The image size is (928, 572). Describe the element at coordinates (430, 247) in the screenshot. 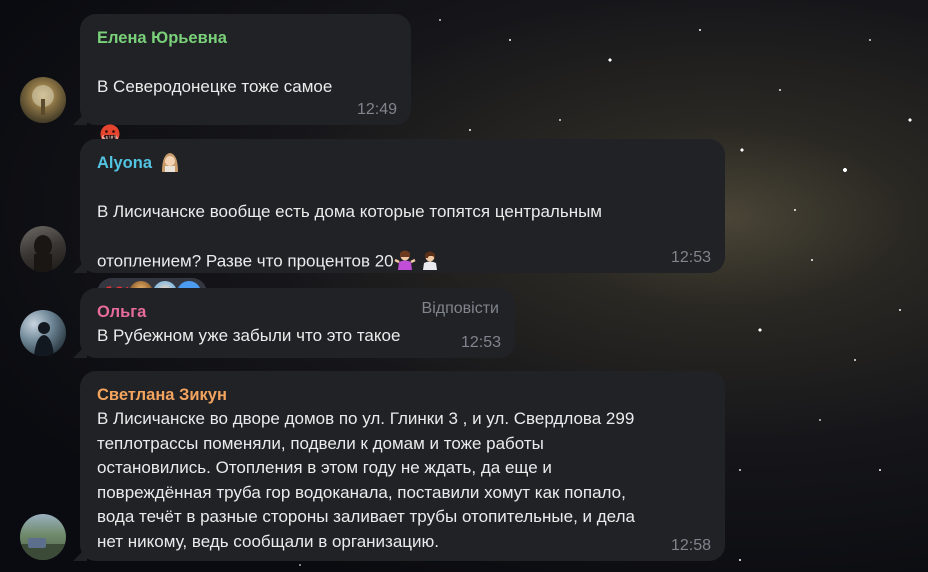

I see `person-facepalming-icon` at that location.